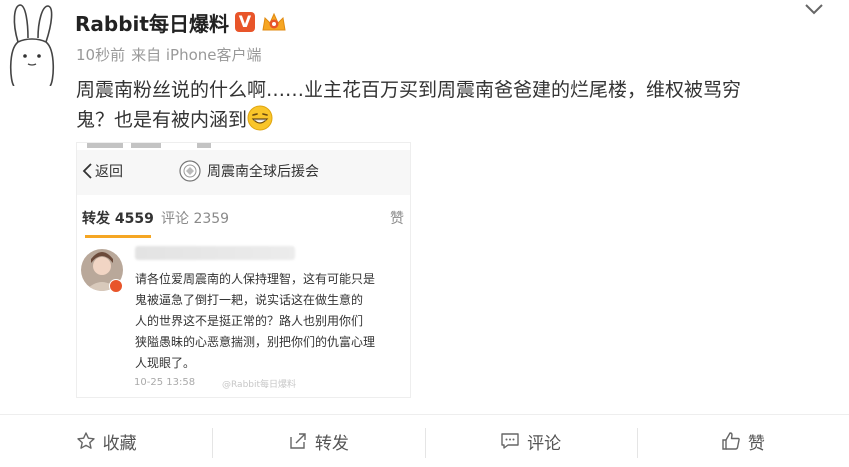  I want to click on tab-comment: 评论 2359, so click(195, 218).